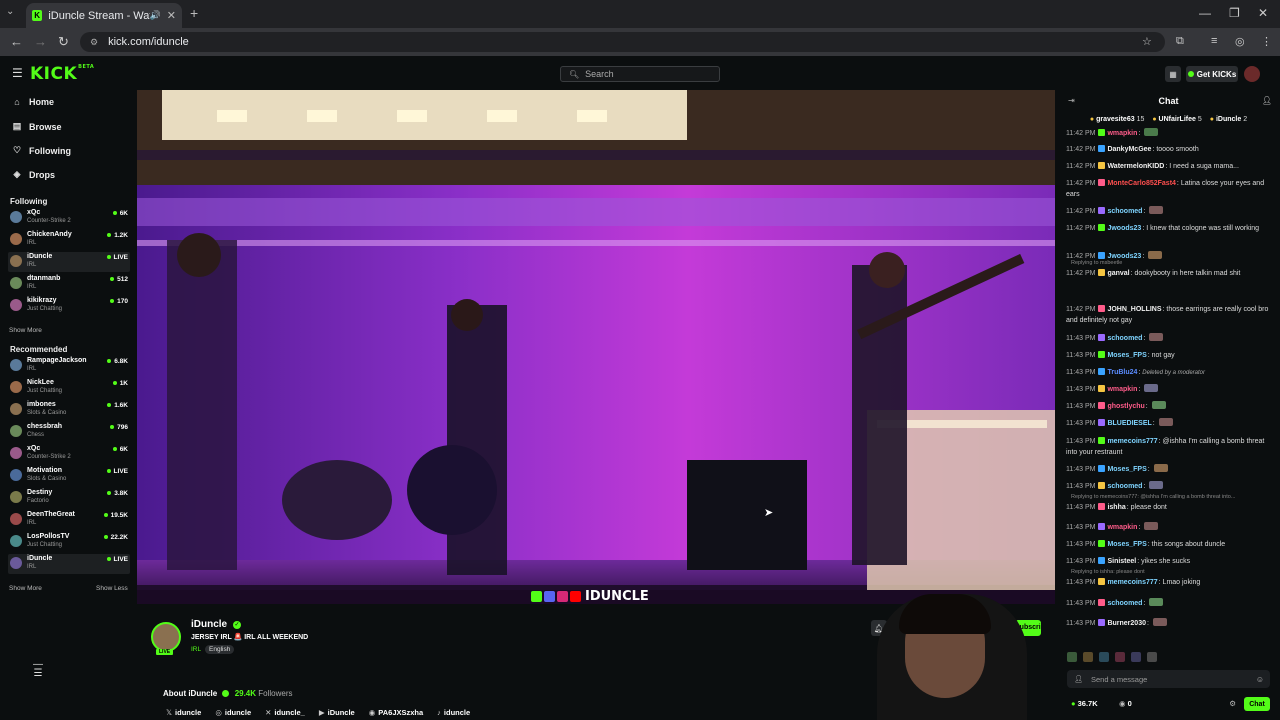 This screenshot has width=1280, height=720. I want to click on sidebar-channel-kikikrazy: kikikrazy Just Chatting 170, so click(69, 306).